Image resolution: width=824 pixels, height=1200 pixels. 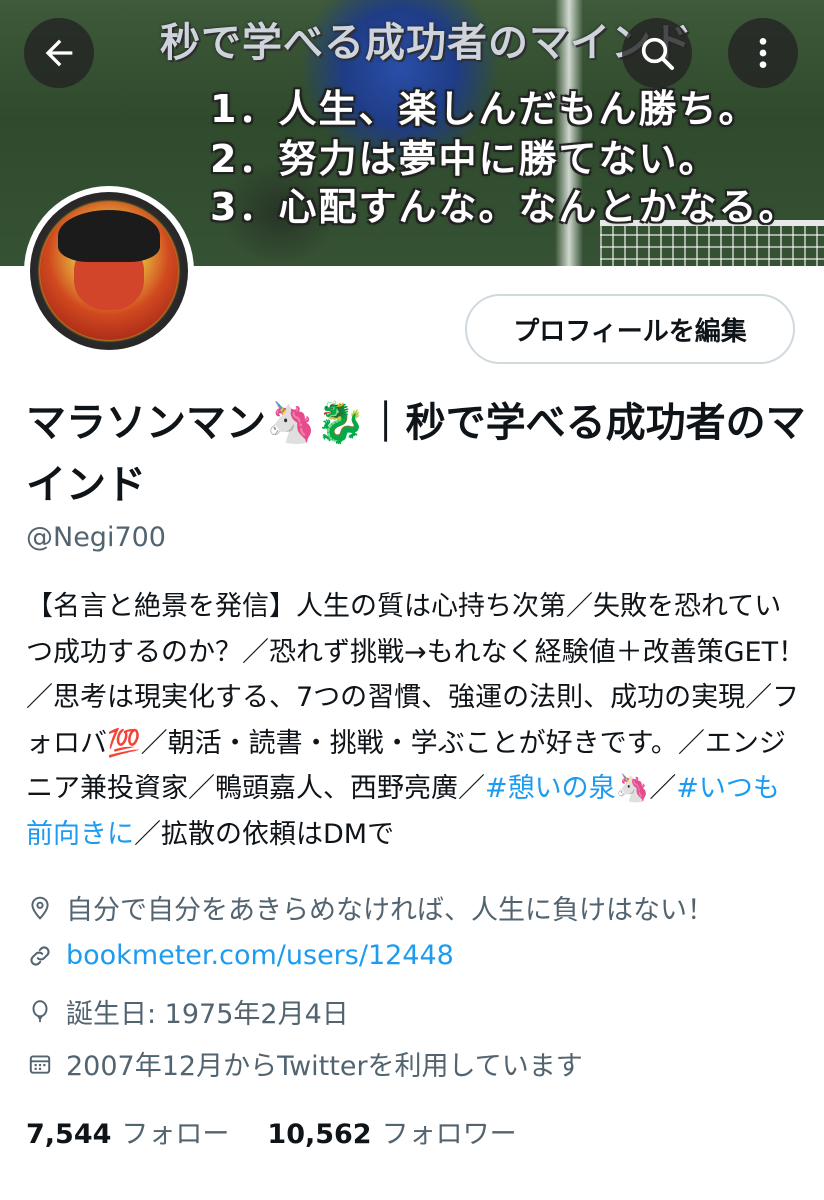 I want to click on location-text: 自分で自分をあきらめなければ、人生に負けはない！, so click(x=390, y=910).